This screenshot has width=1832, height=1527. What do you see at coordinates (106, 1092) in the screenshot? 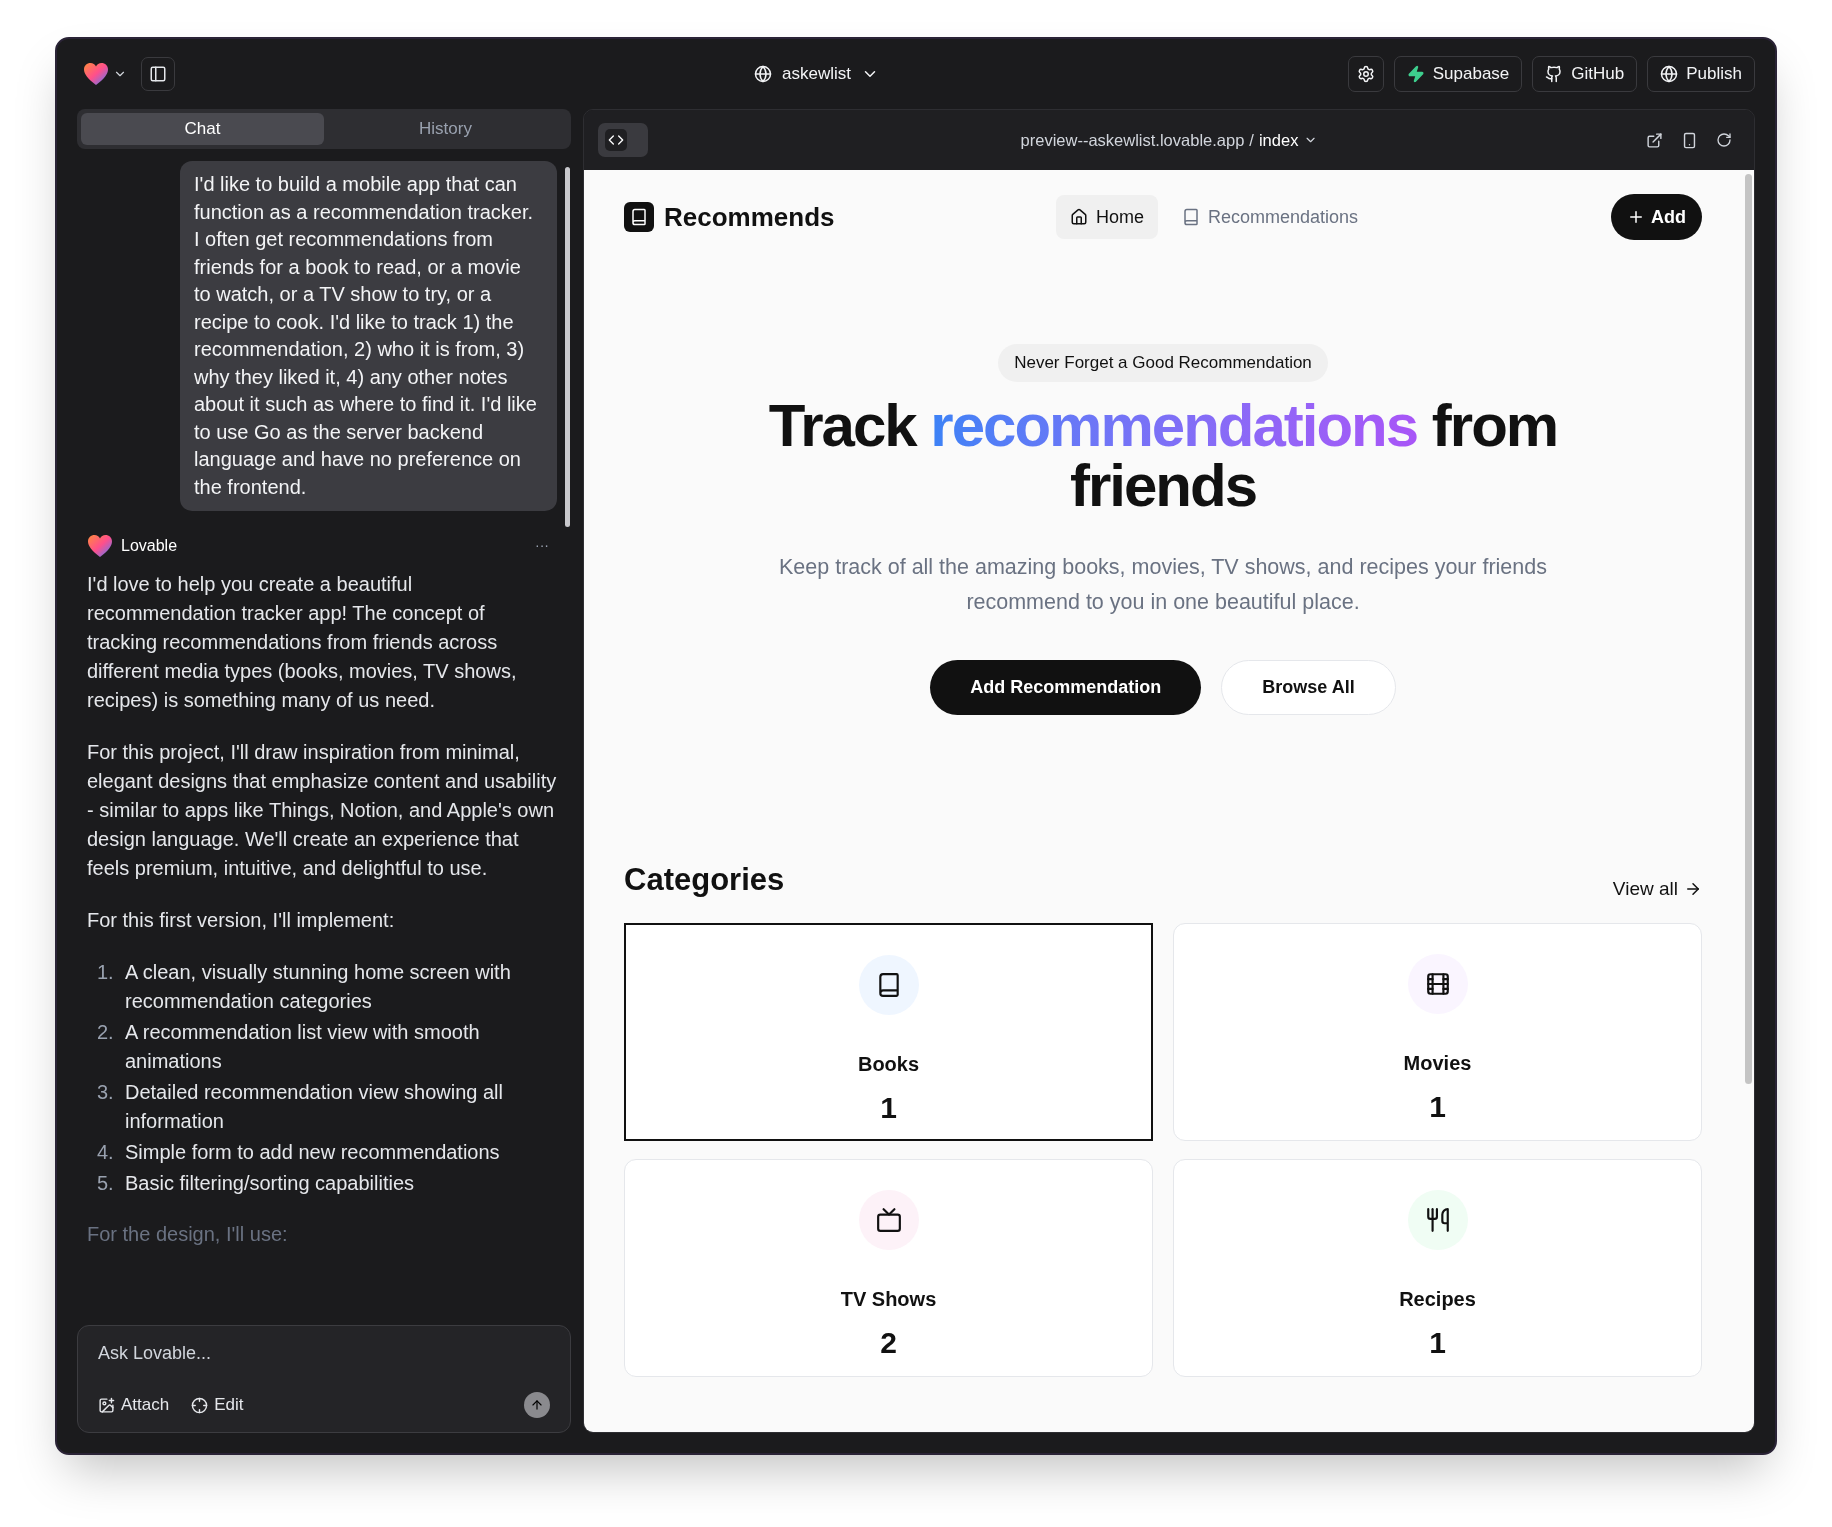
I see `list-number: 3.` at bounding box center [106, 1092].